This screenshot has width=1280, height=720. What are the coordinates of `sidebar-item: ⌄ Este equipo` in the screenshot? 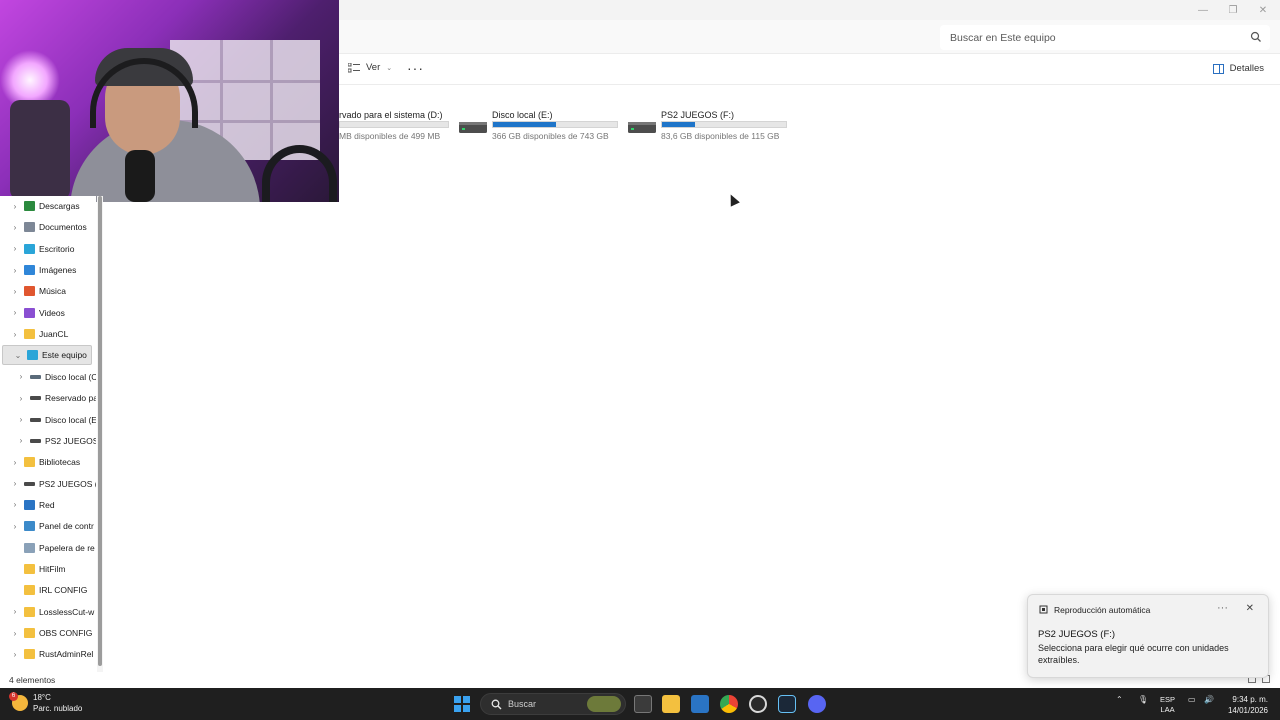 It's located at (47, 355).